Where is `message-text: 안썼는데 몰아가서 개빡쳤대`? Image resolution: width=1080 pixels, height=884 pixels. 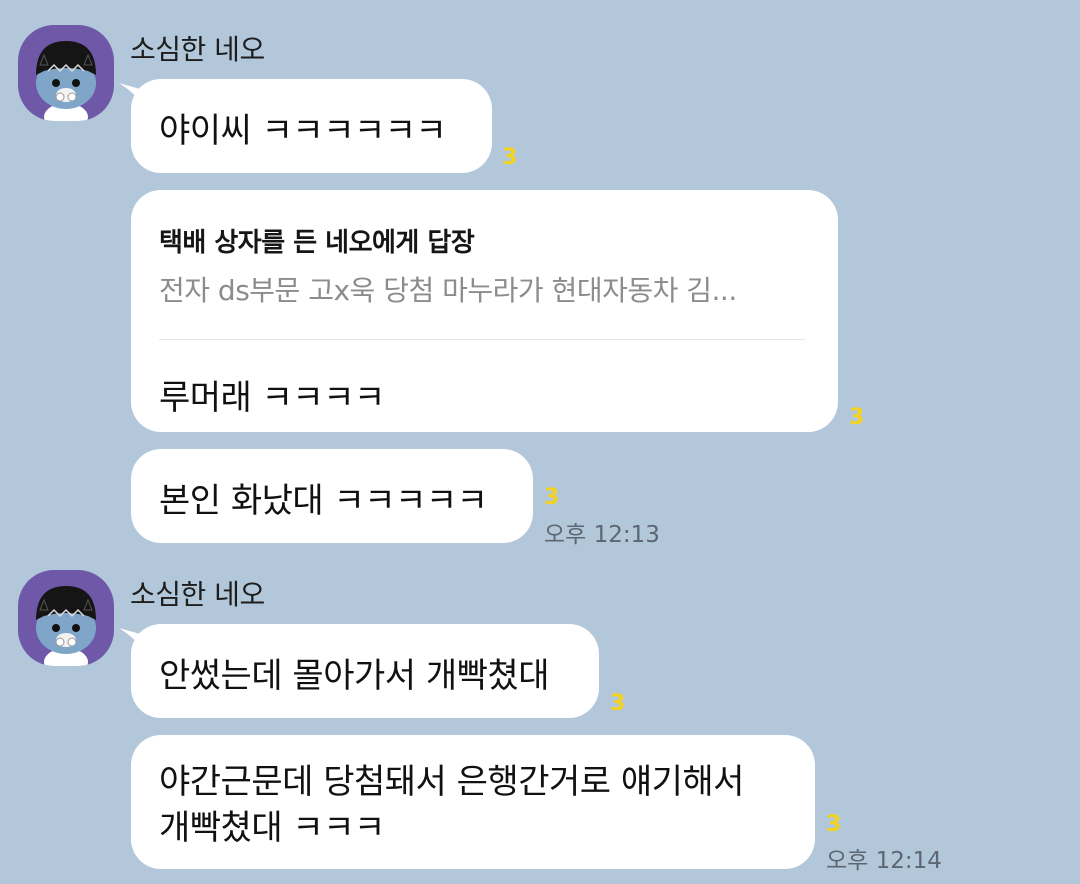 message-text: 안썼는데 몰아가서 개빡쳤대 is located at coordinates (354, 676).